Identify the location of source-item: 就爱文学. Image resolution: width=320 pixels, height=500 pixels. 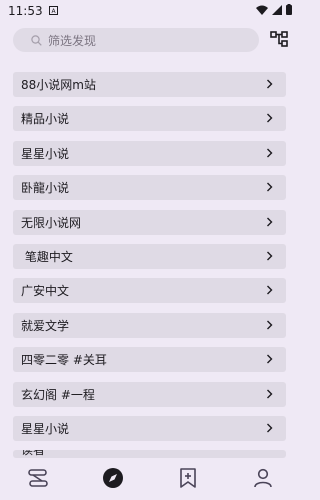
(149, 325).